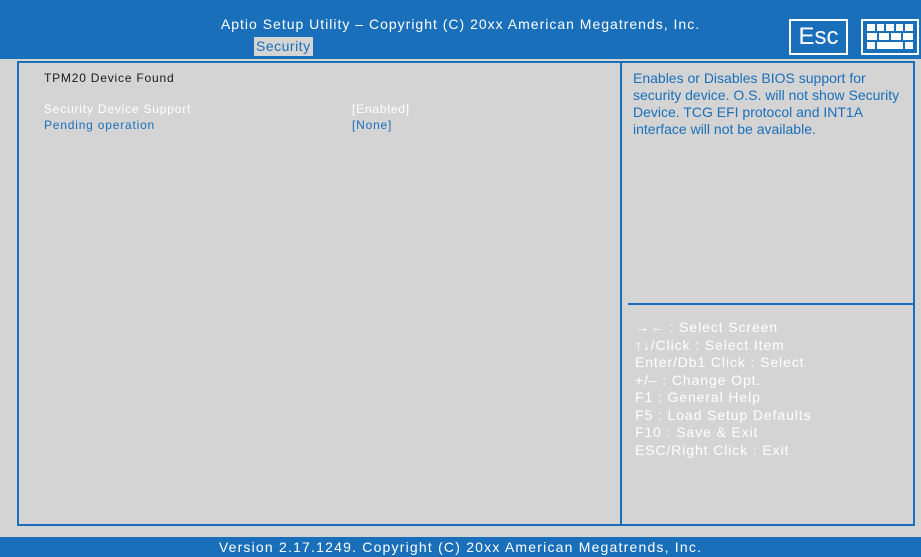 Image resolution: width=921 pixels, height=557 pixels. I want to click on key-hint-select: Enter/Db1 Click : Select, so click(720, 362).